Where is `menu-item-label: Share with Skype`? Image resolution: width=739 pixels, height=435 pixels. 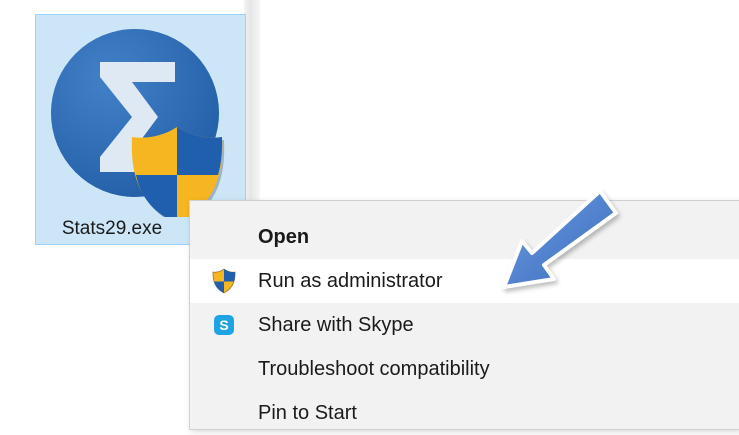 menu-item-label: Share with Skype is located at coordinates (336, 324).